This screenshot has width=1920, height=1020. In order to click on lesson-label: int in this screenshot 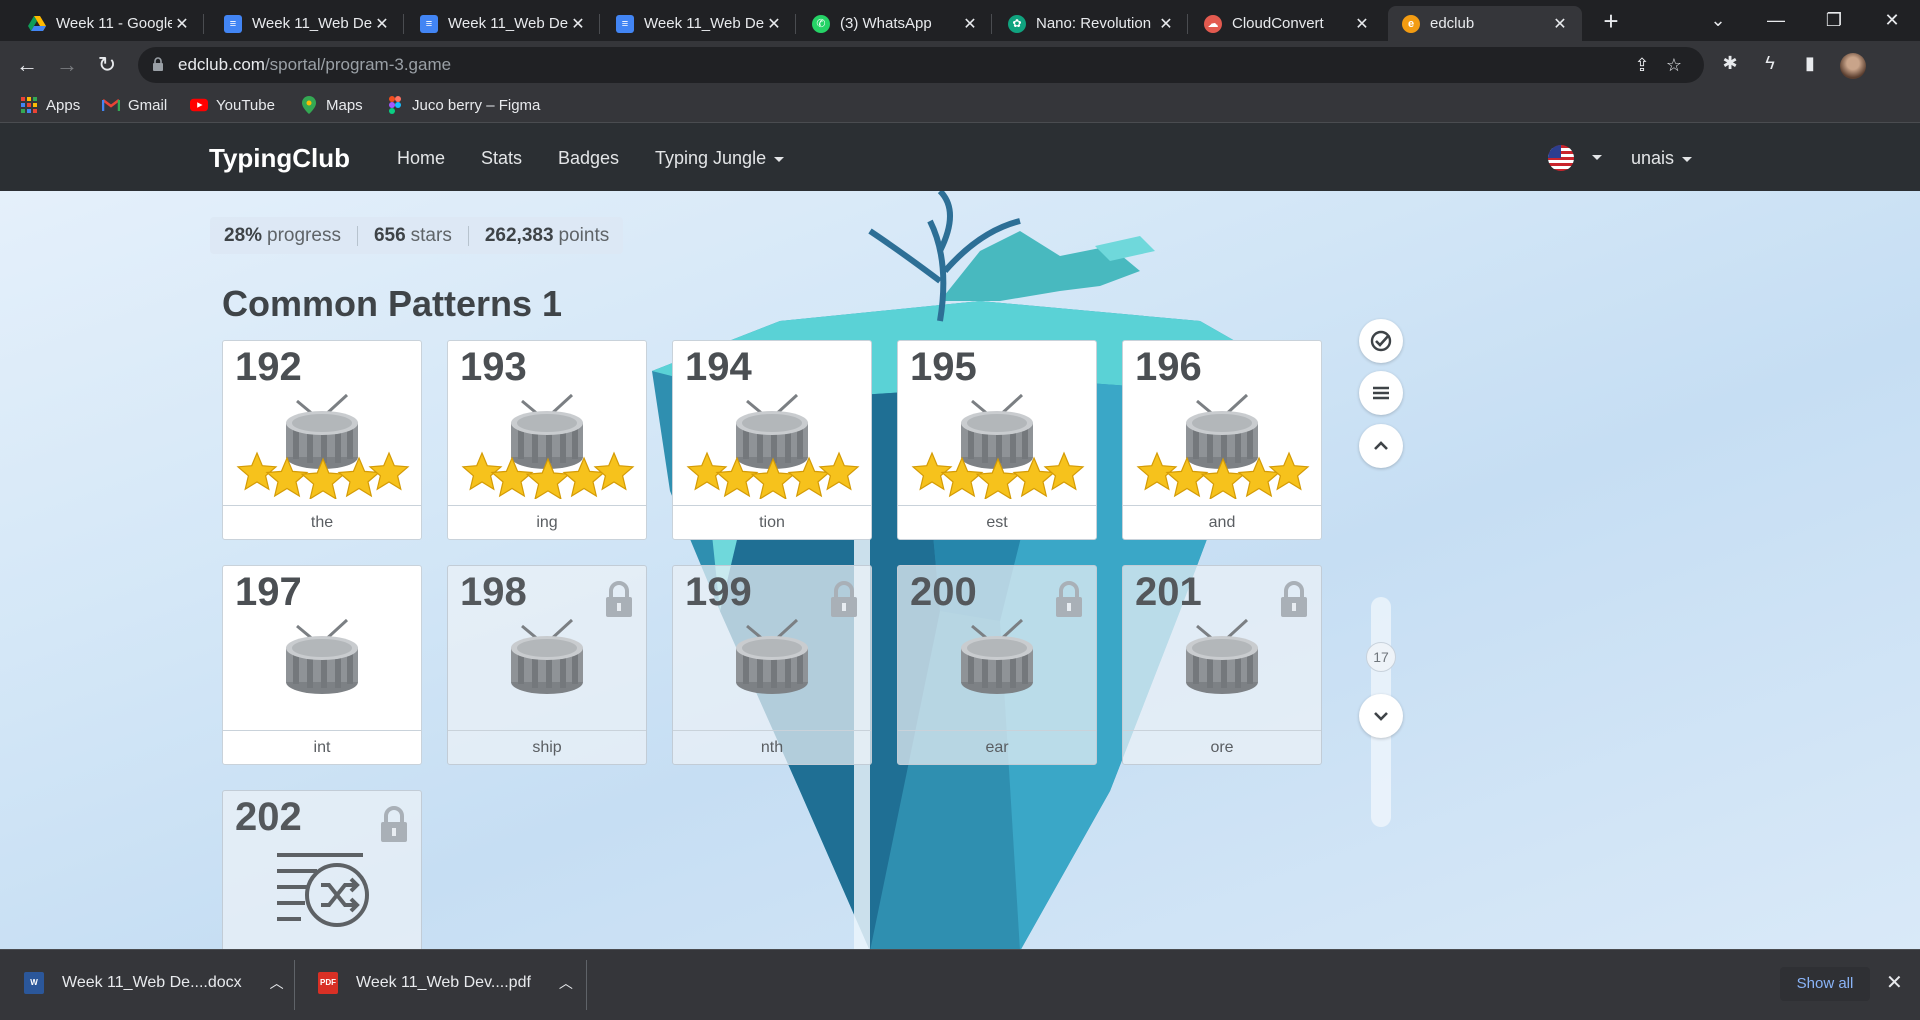, I will do `click(322, 747)`.